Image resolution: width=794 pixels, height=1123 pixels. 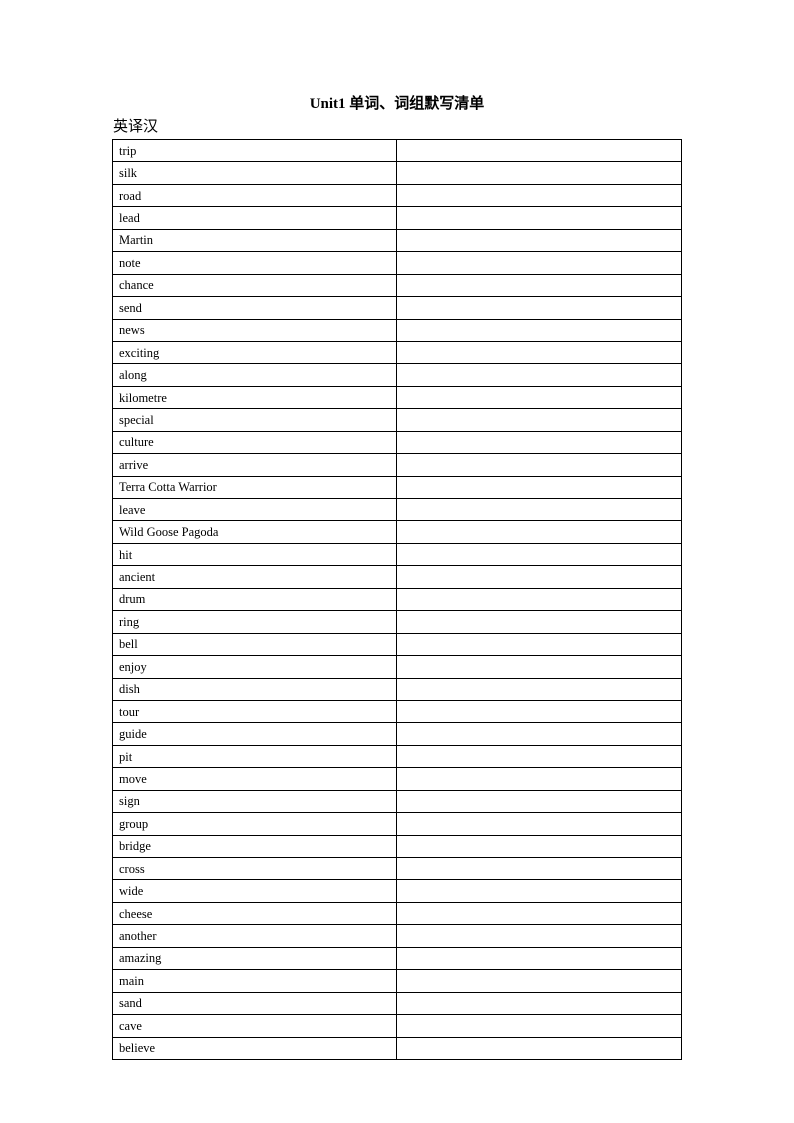 I want to click on table-row: pit, so click(x=397, y=756).